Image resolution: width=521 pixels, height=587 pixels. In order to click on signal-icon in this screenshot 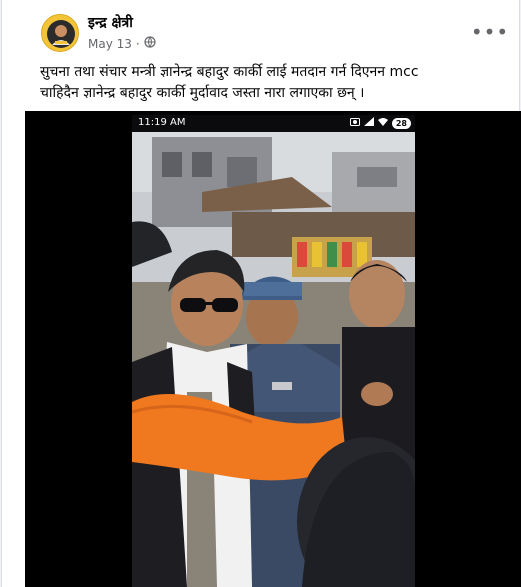, I will do `click(368, 123)`.